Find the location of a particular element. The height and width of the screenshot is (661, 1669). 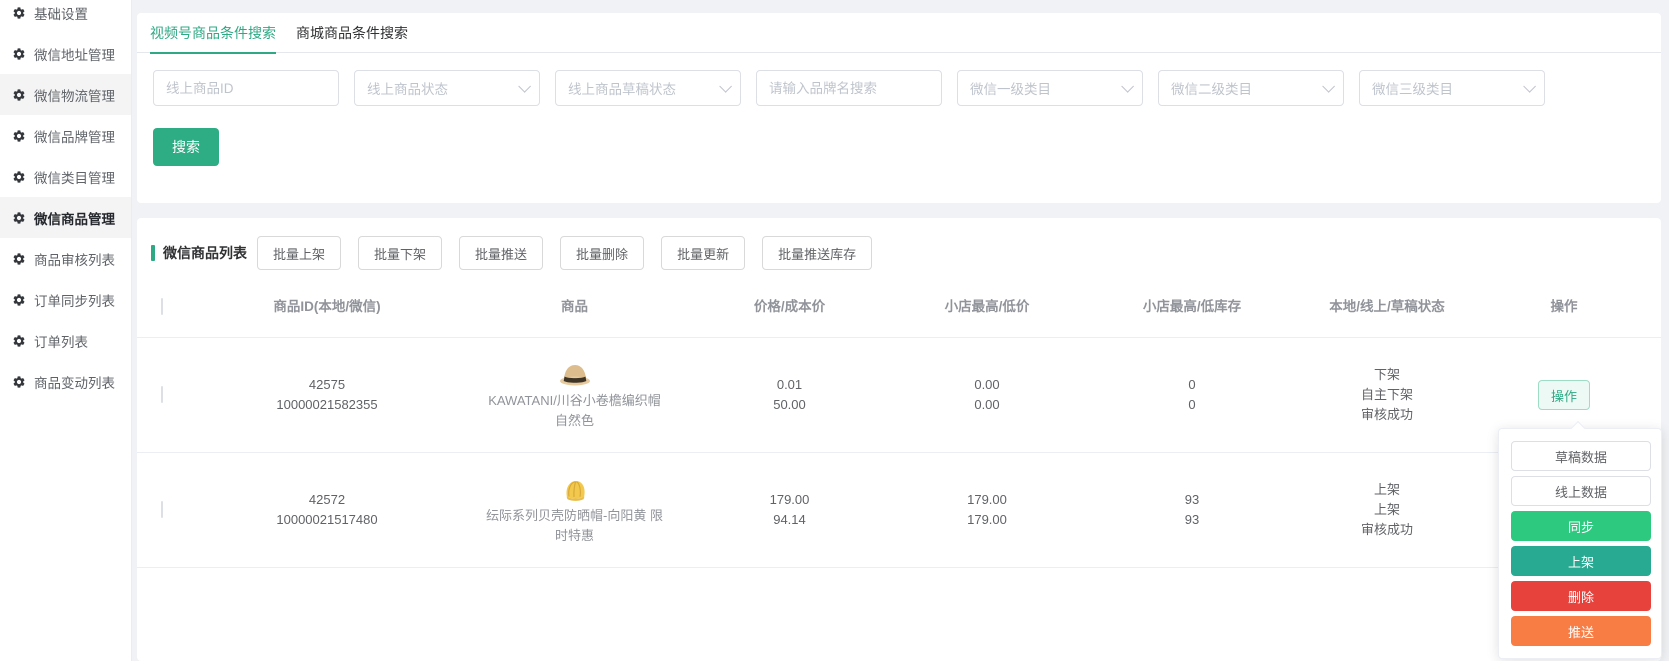

brand-name-input is located at coordinates (849, 88).